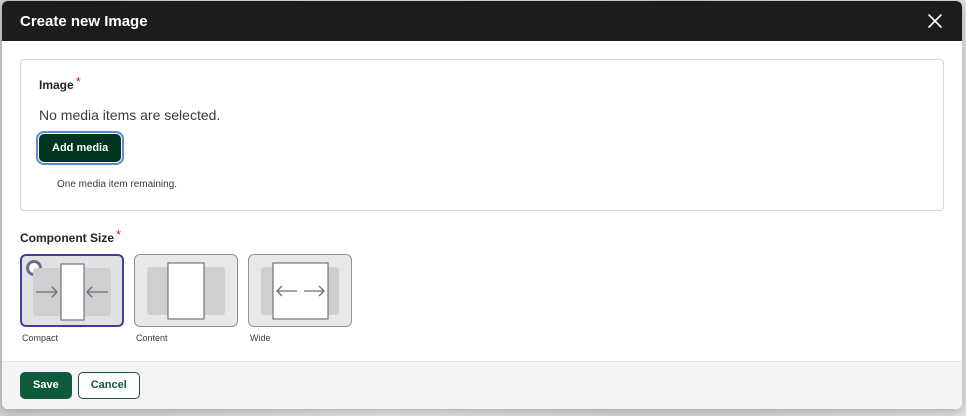 The height and width of the screenshot is (416, 966). What do you see at coordinates (67, 238) in the screenshot?
I see `component-size-label-text: Component Size` at bounding box center [67, 238].